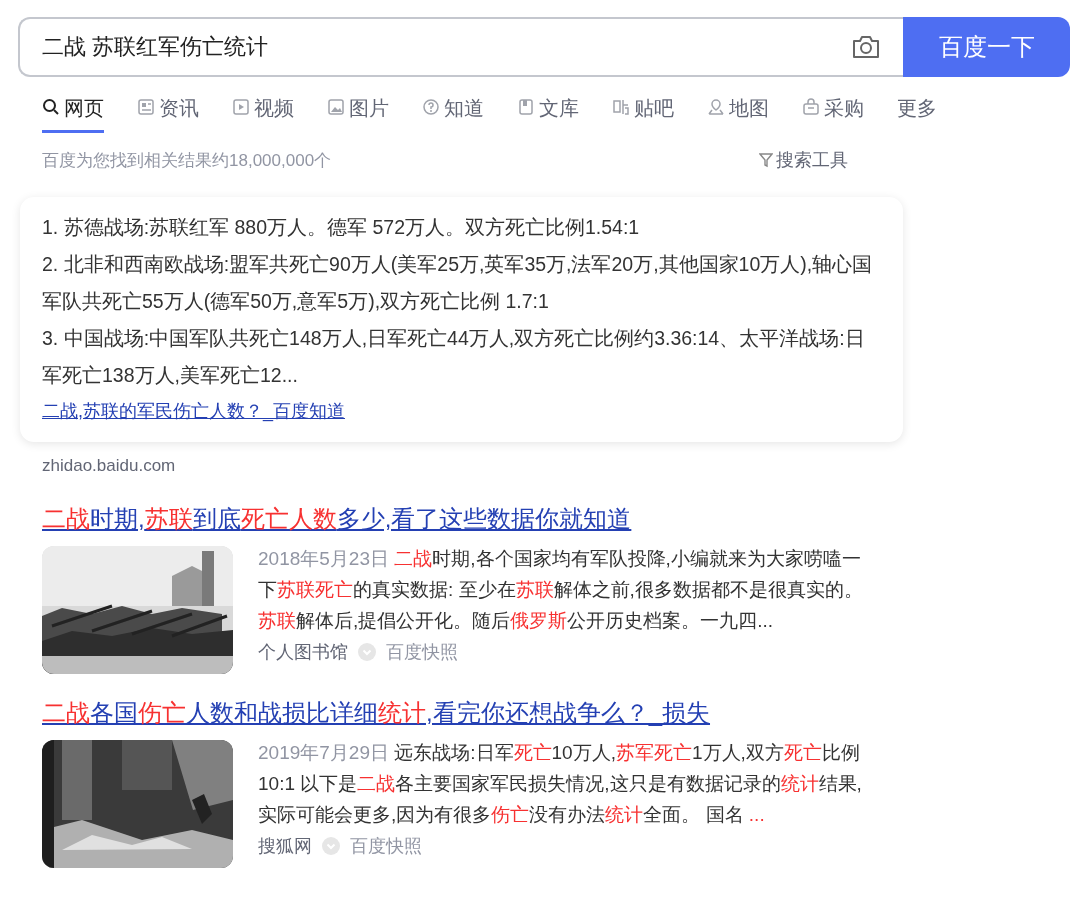 The height and width of the screenshot is (924, 1080). I want to click on nav-tab: 网页, so click(73, 114).